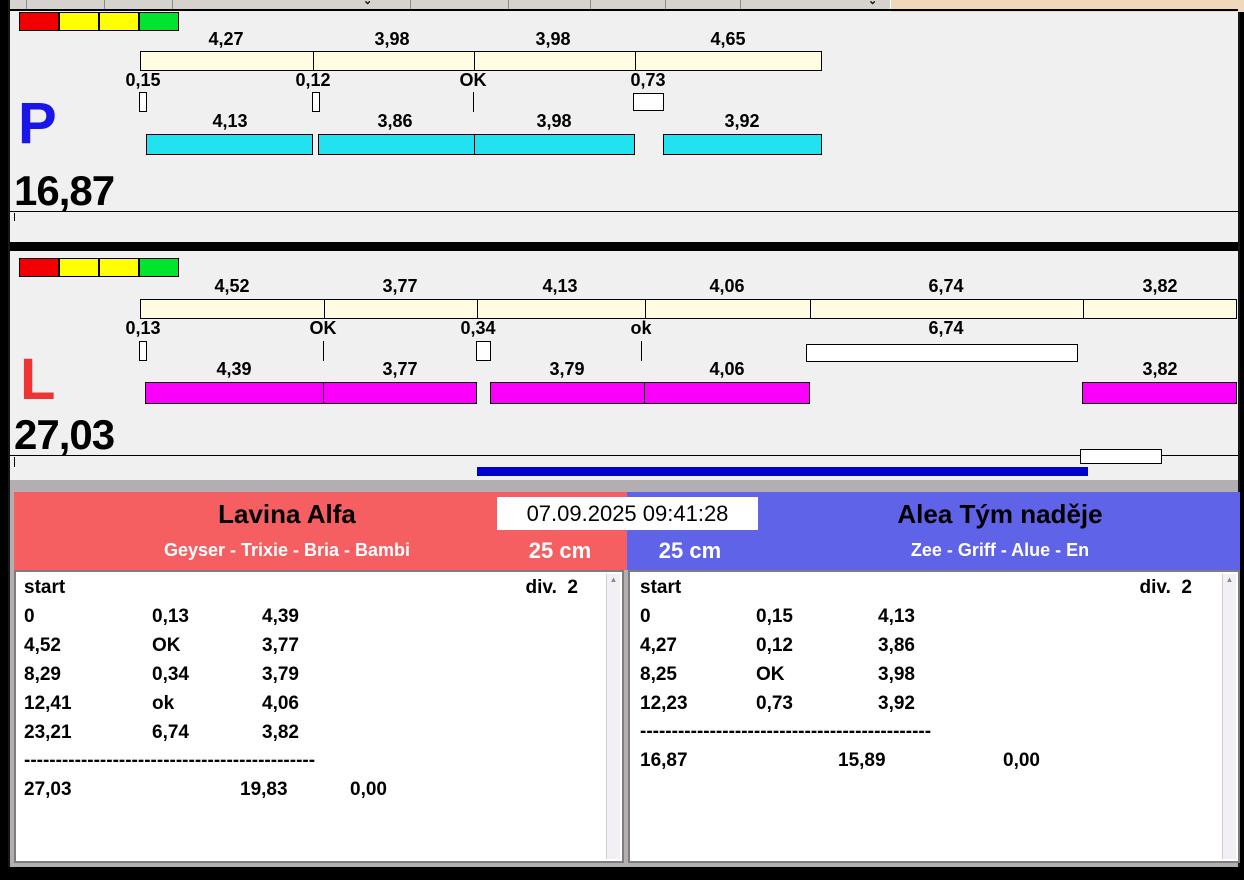 This screenshot has height=880, width=1244. Describe the element at coordinates (170, 674) in the screenshot. I see `table-cell: 0,34` at that location.